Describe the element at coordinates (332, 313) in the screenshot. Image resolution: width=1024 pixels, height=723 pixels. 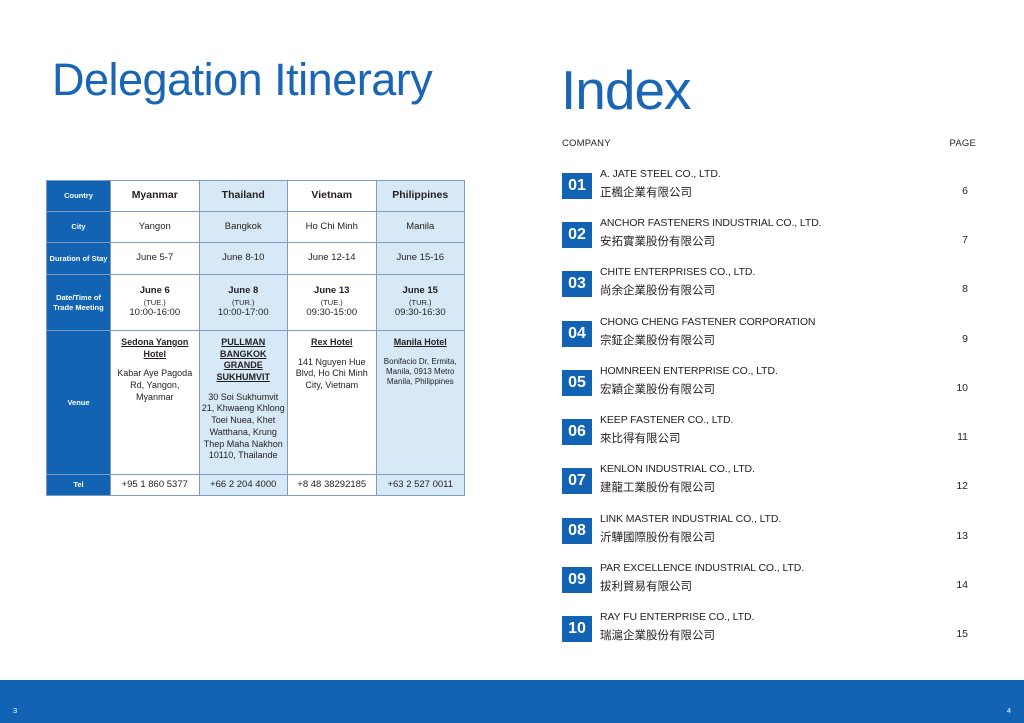
I see `meeting-time: 09:30-15:00` at that location.